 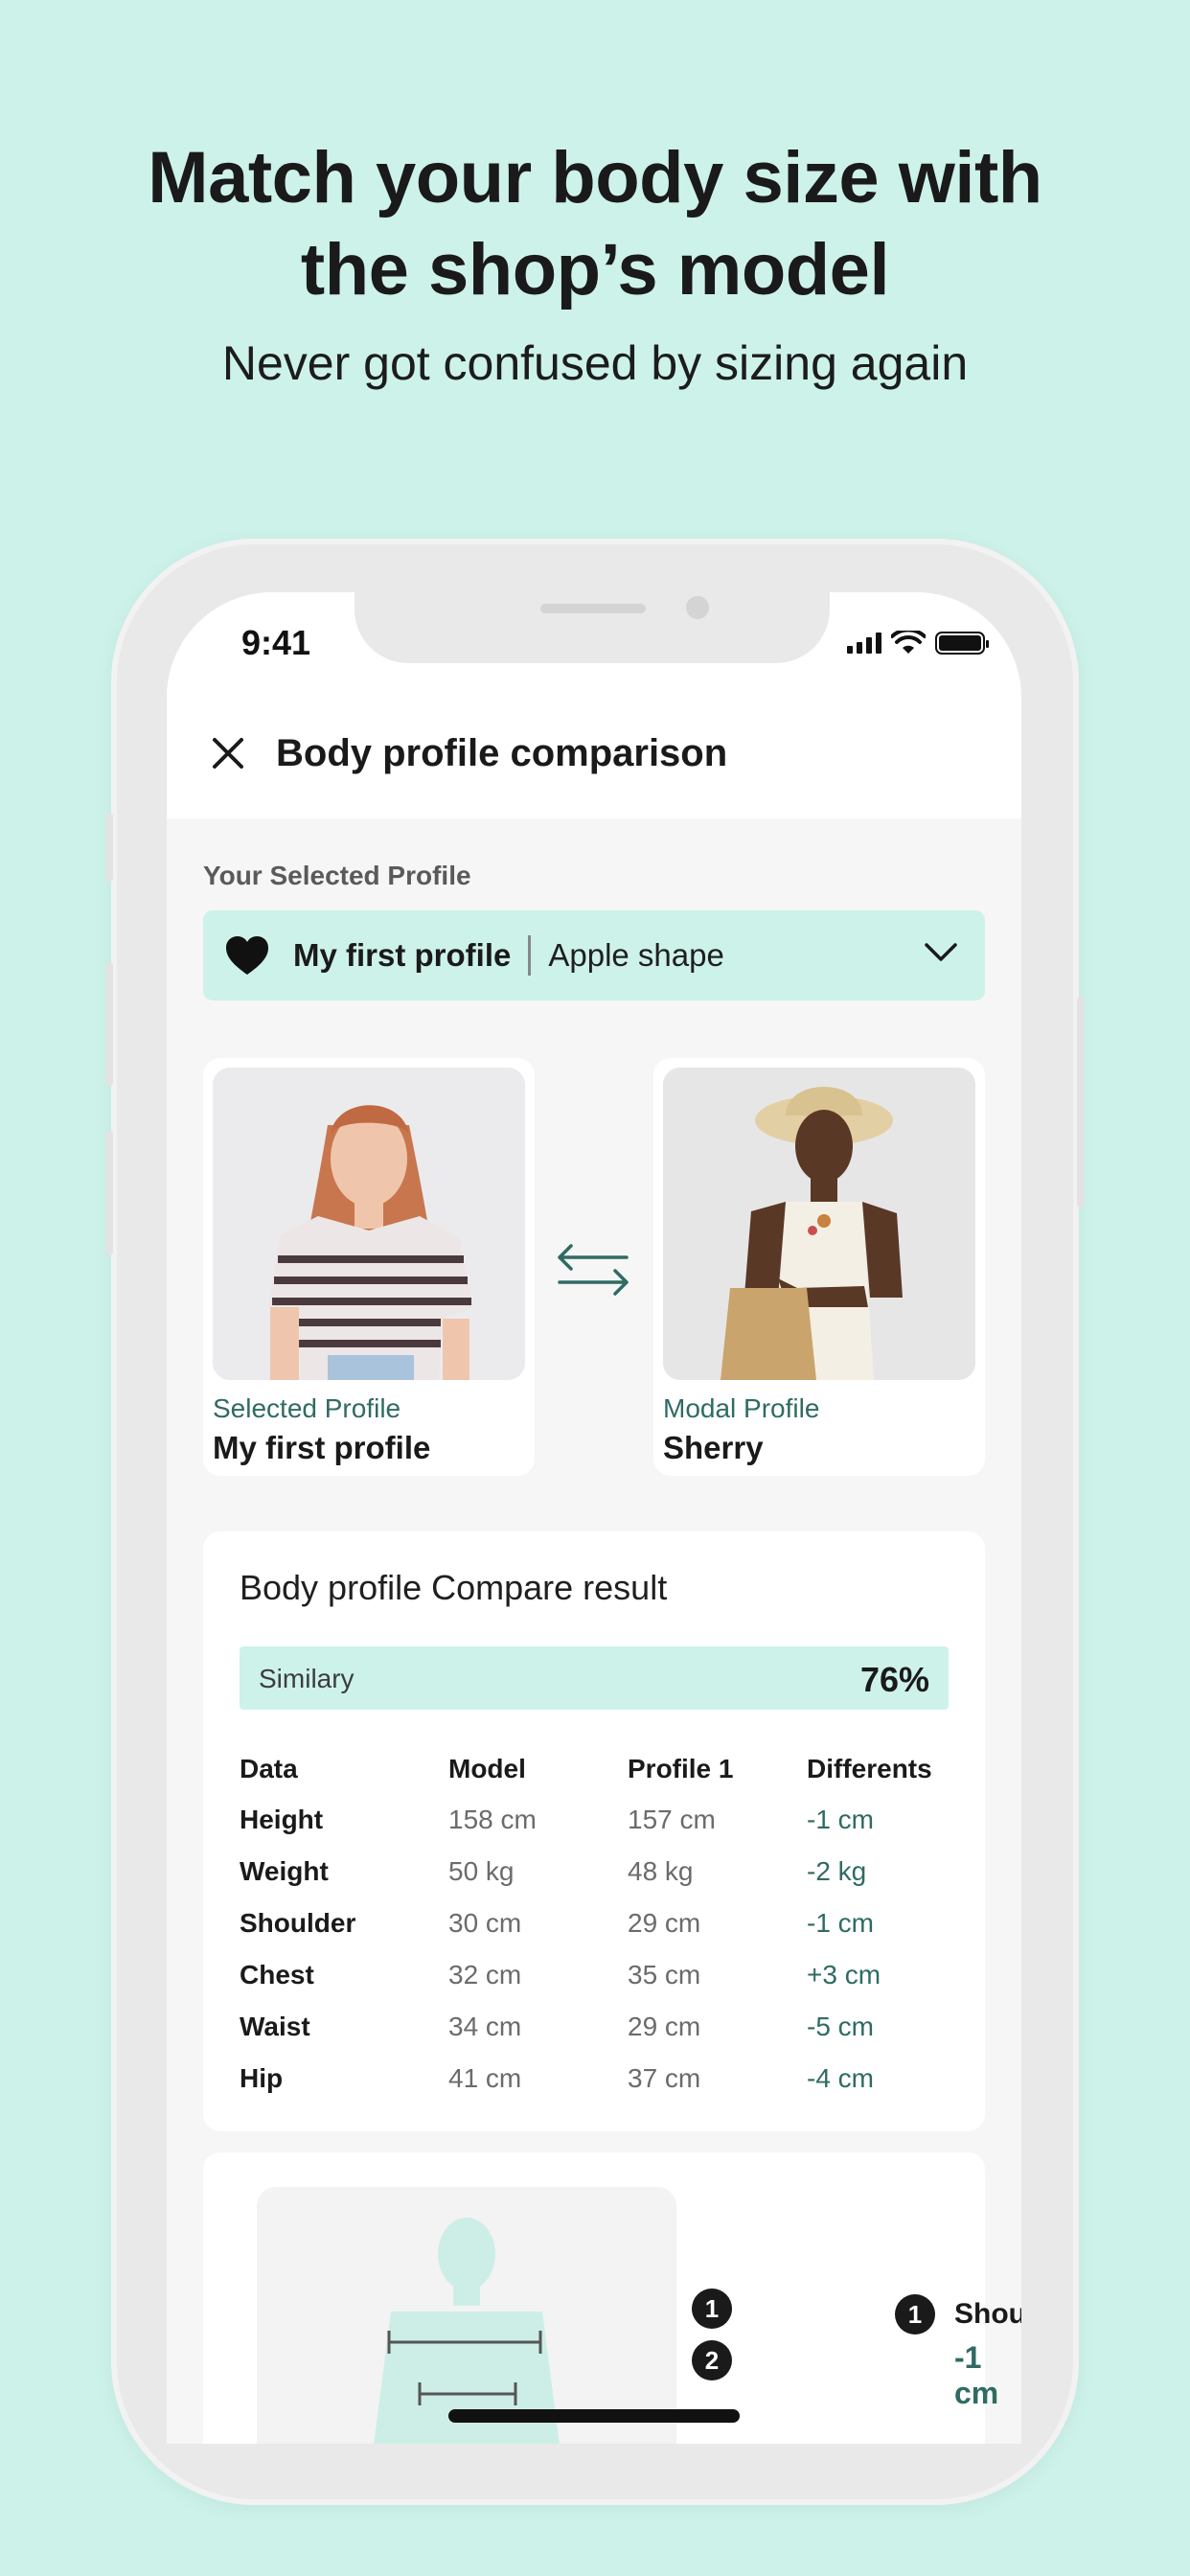 What do you see at coordinates (681, 1768) in the screenshot?
I see `header-profile: Profile 1` at bounding box center [681, 1768].